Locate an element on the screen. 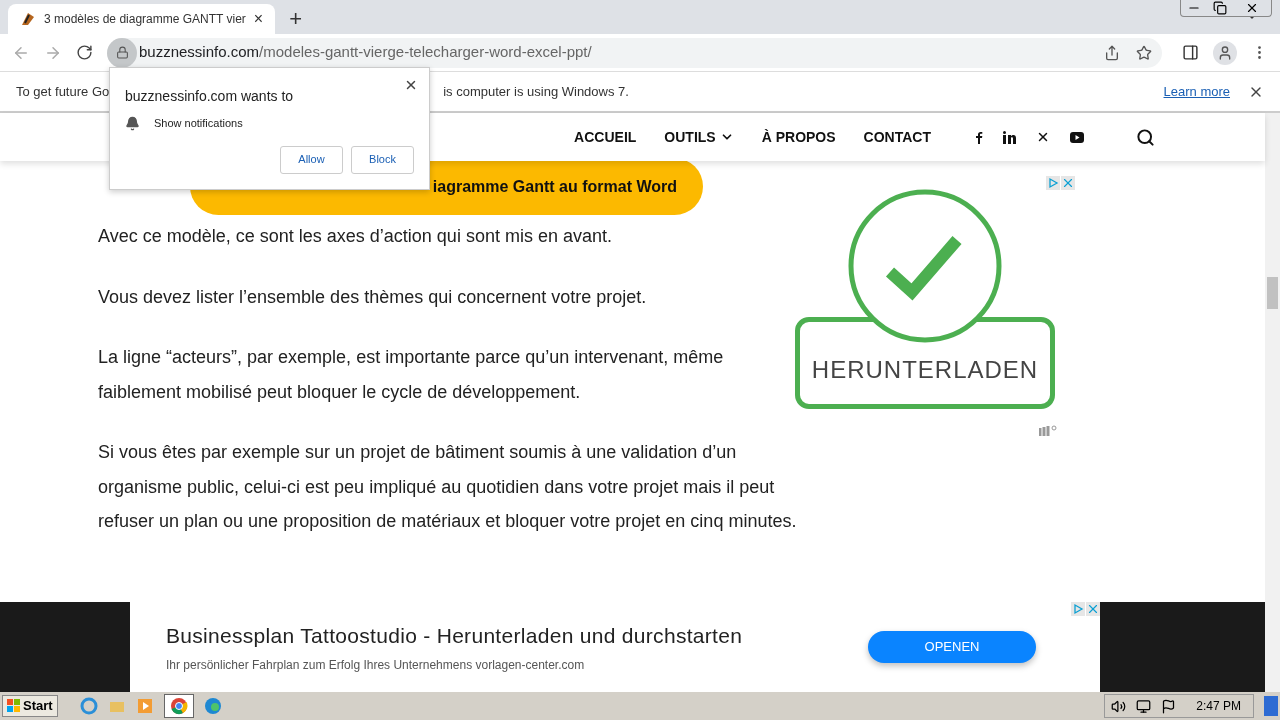 This screenshot has width=1280, height=720. youtube-icon is located at coordinates (1077, 137).